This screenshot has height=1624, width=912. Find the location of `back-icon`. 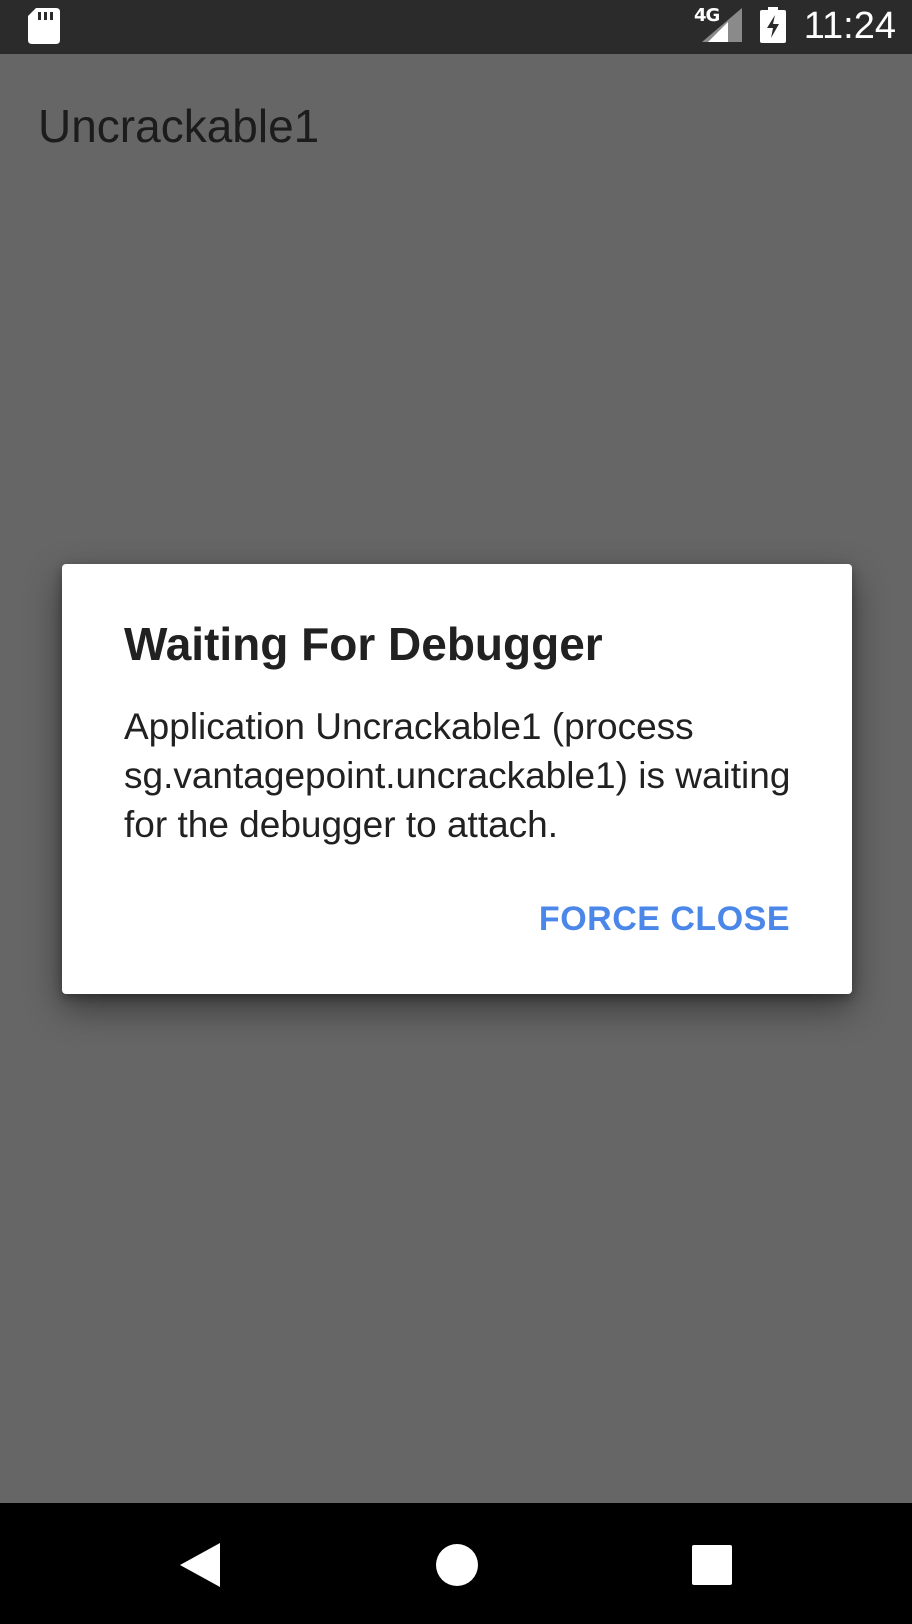

back-icon is located at coordinates (200, 1565).